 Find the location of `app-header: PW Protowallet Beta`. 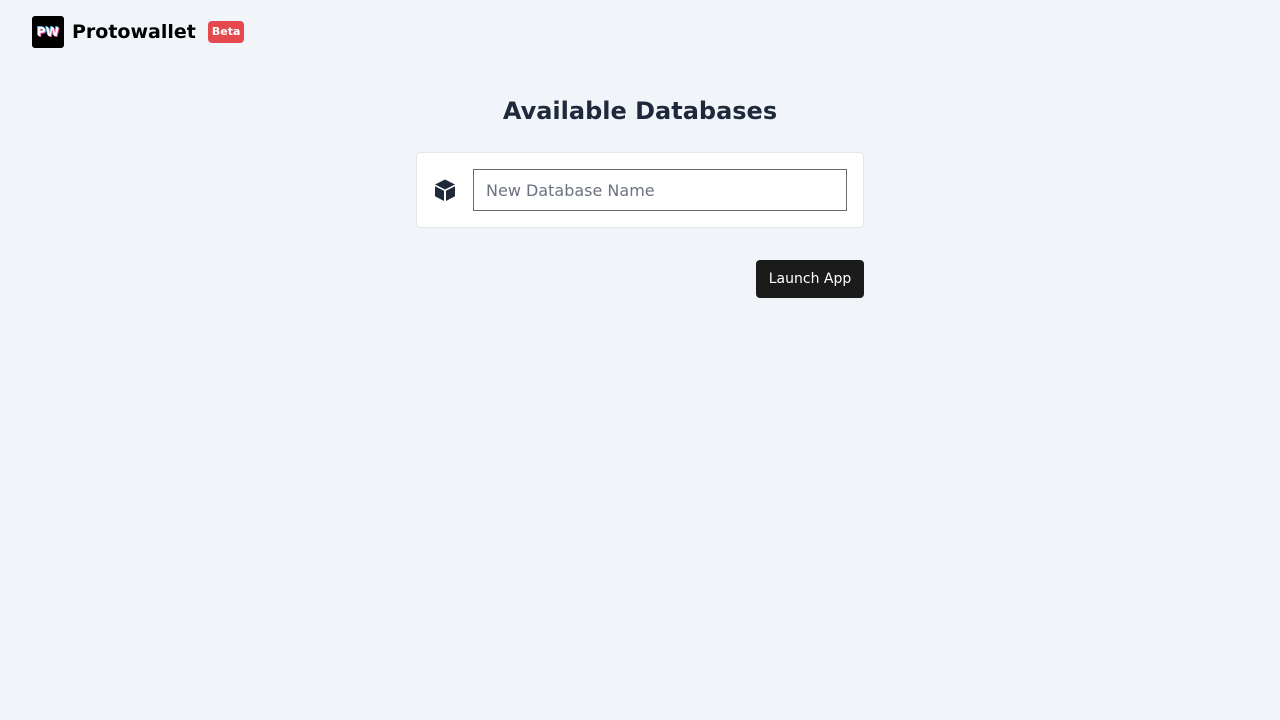

app-header: PW Protowallet Beta is located at coordinates (138, 32).